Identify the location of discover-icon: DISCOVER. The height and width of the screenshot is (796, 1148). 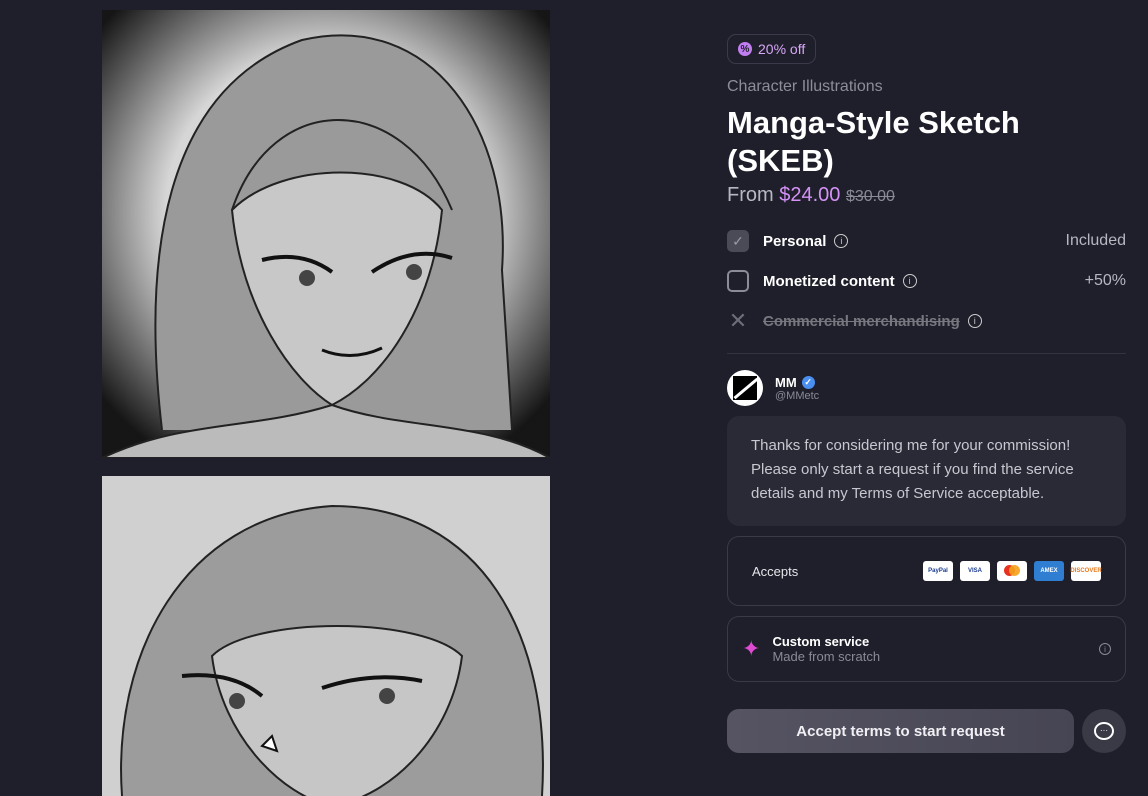
(1086, 571).